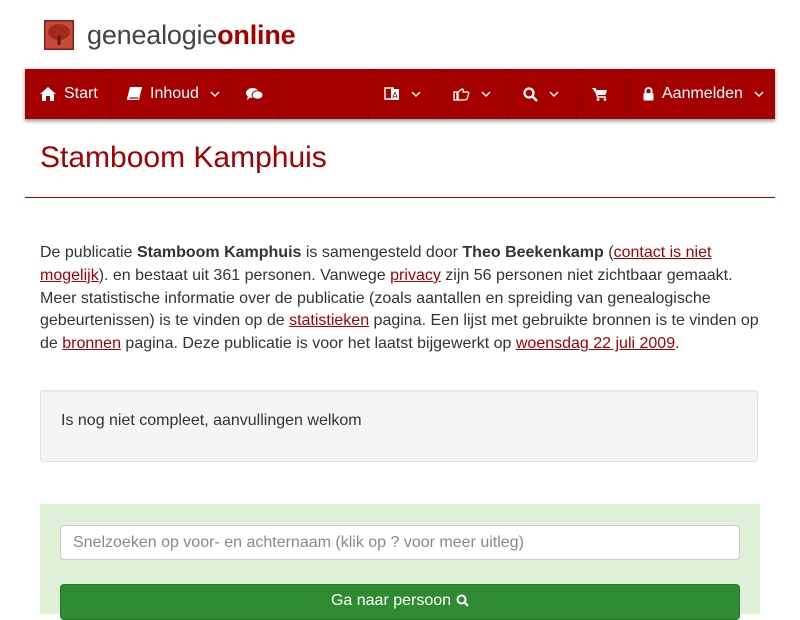  Describe the element at coordinates (415, 275) in the screenshot. I see `privacy-link: privacy` at that location.